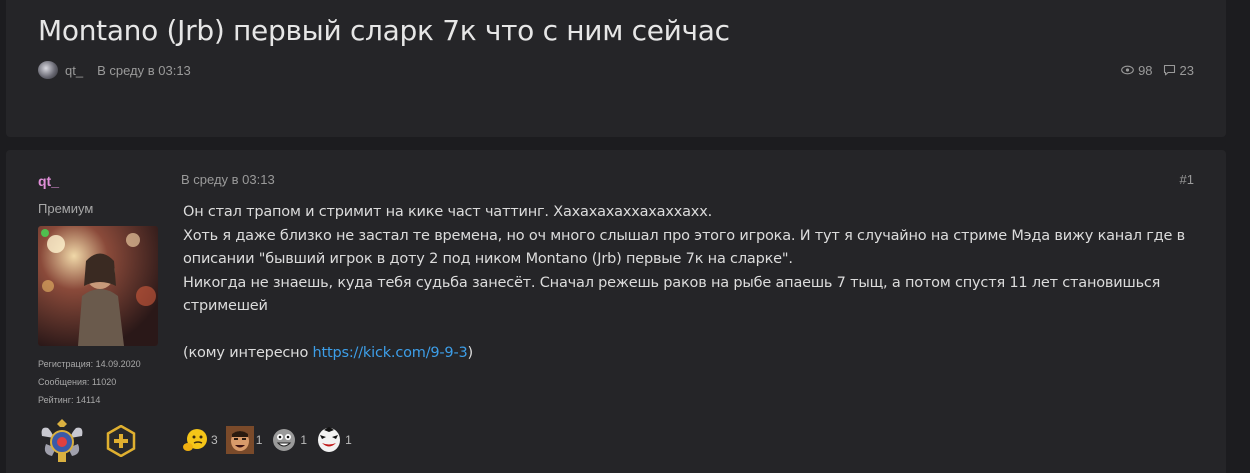 The image size is (1250, 473). What do you see at coordinates (1137, 70) in the screenshot?
I see `views-stat: 98` at bounding box center [1137, 70].